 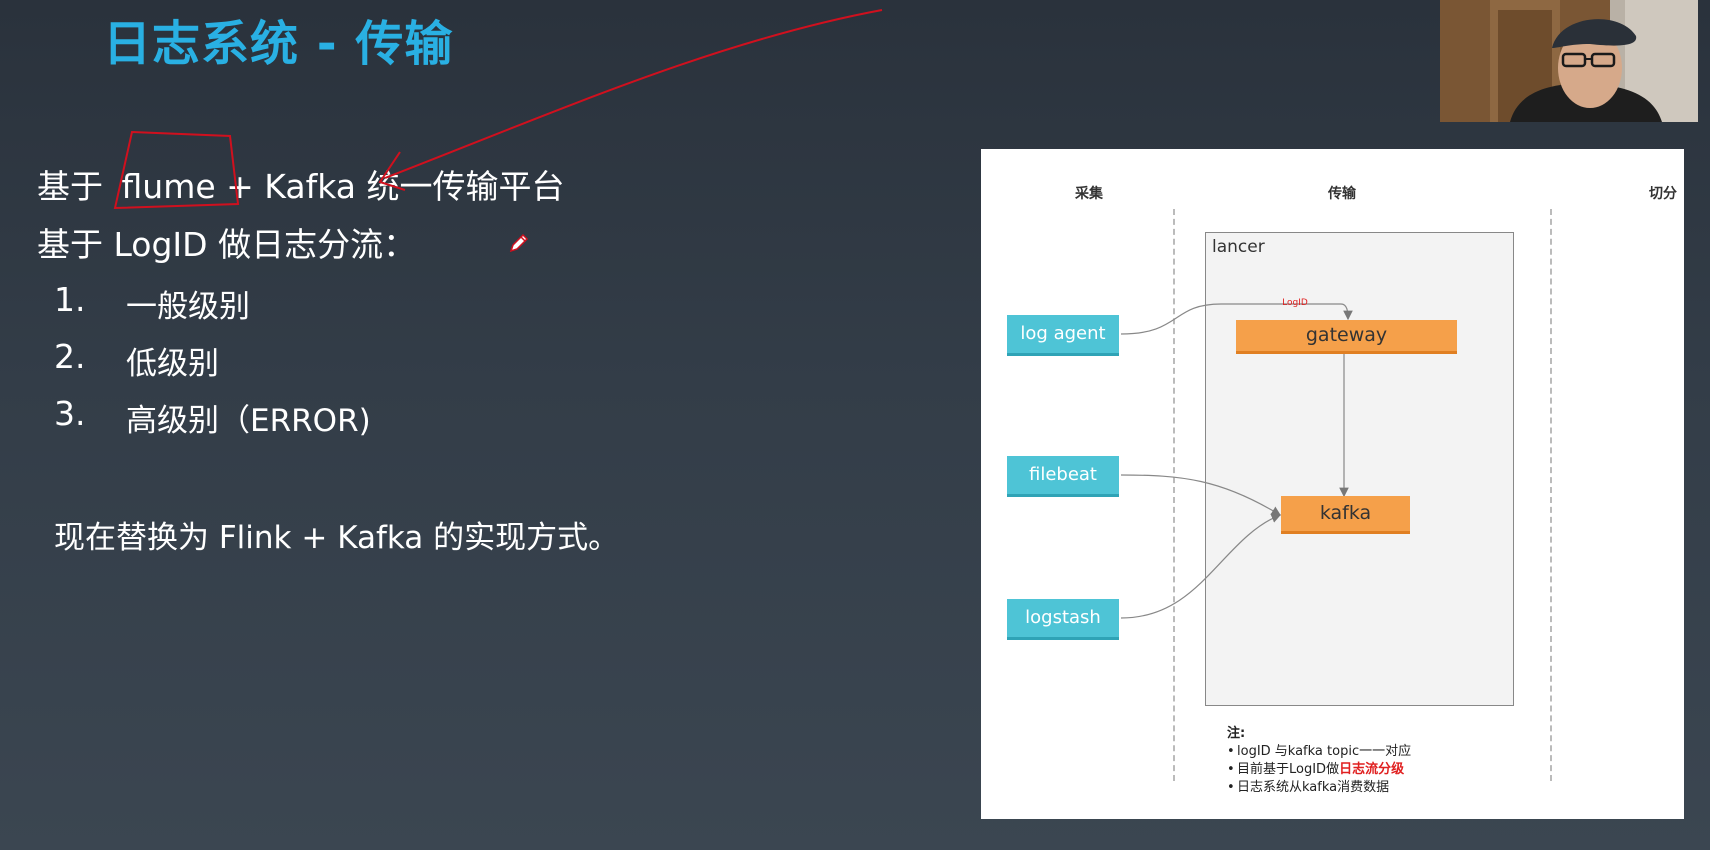 I want to click on line1-prefix: 基于, so click(x=70, y=186).